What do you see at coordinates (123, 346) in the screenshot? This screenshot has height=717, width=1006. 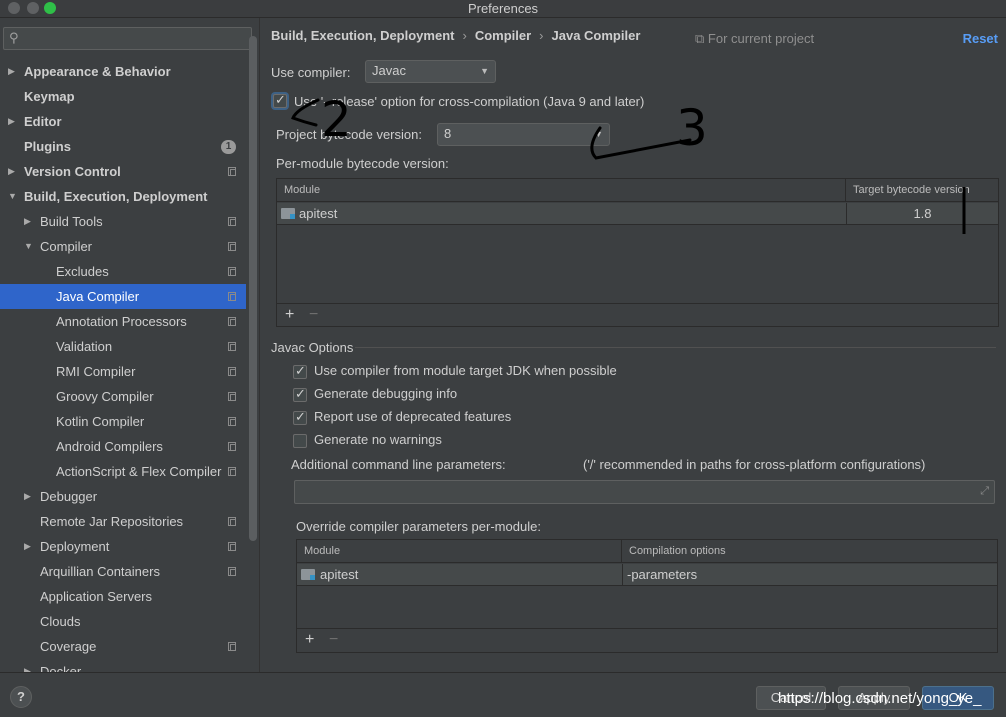 I see `sidebar-item: Validation` at bounding box center [123, 346].